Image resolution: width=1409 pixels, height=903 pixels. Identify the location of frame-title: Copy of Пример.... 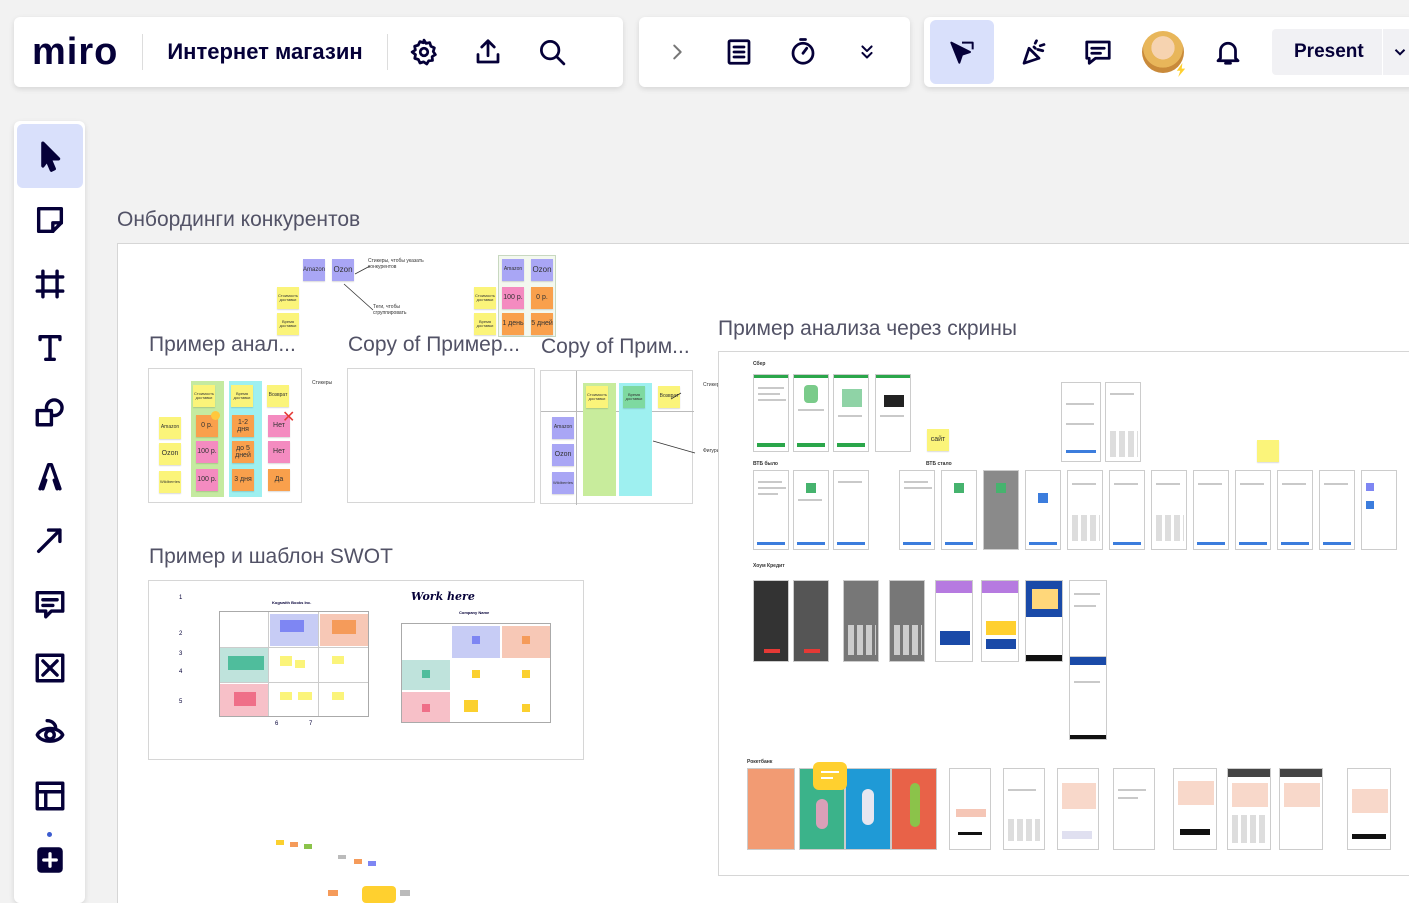
(434, 345).